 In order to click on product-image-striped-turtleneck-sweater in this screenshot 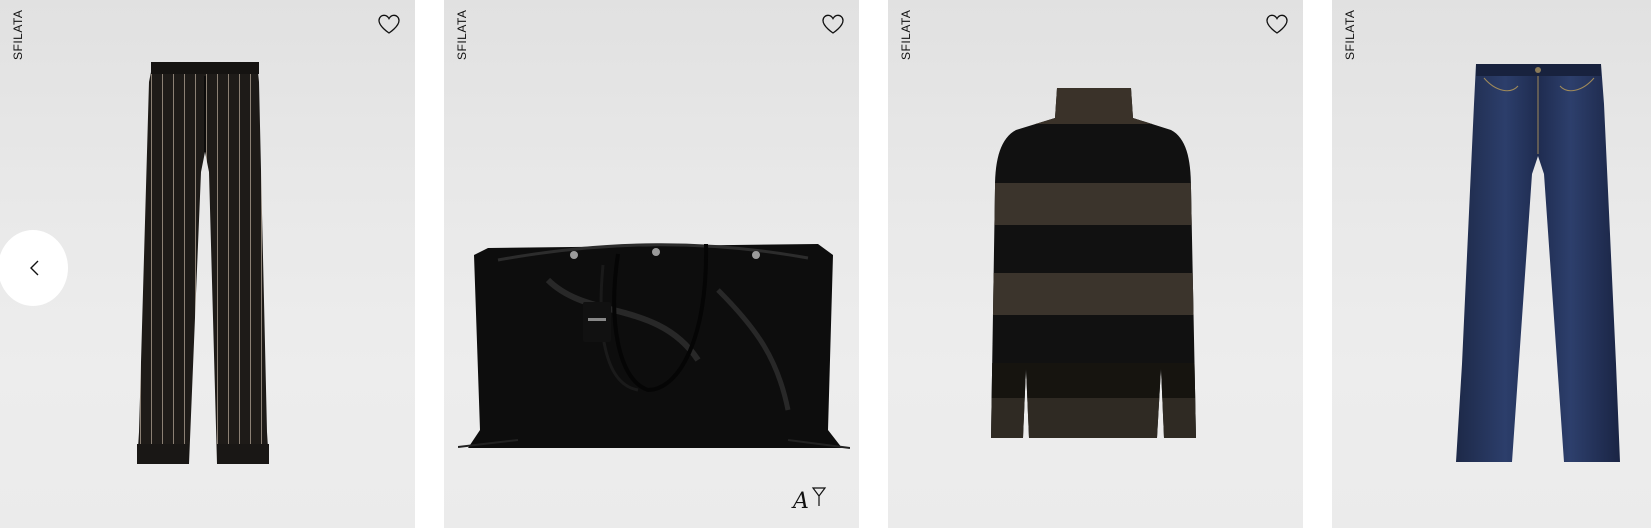, I will do `click(1093, 263)`.